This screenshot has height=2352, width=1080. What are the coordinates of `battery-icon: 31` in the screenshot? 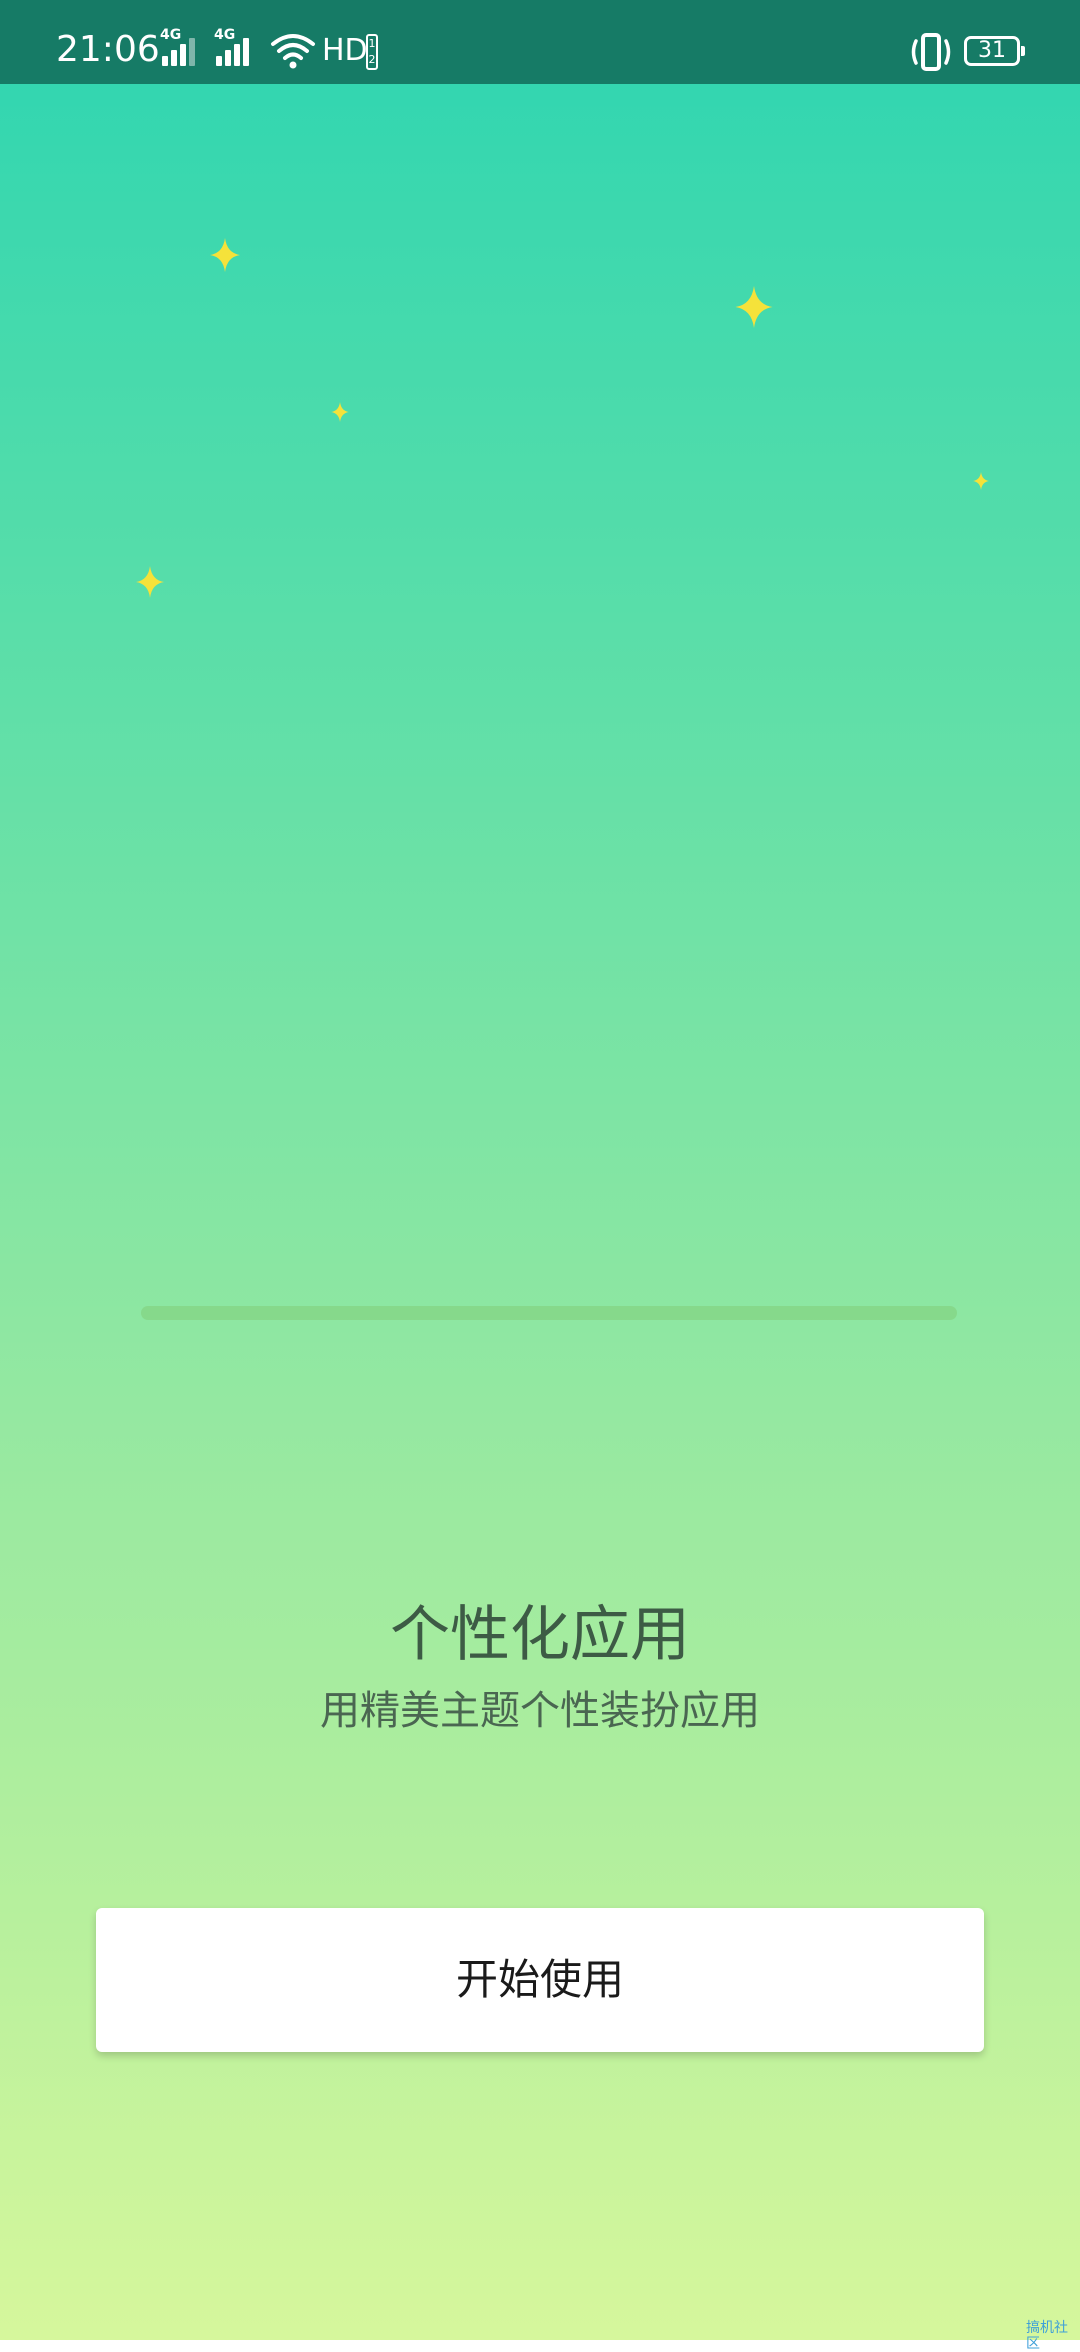 It's located at (992, 51).